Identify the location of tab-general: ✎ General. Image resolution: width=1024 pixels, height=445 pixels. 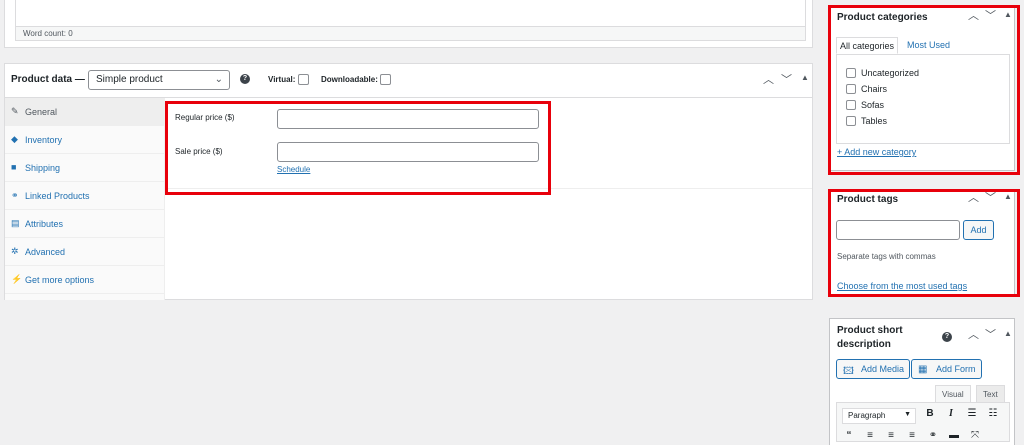
(85, 112).